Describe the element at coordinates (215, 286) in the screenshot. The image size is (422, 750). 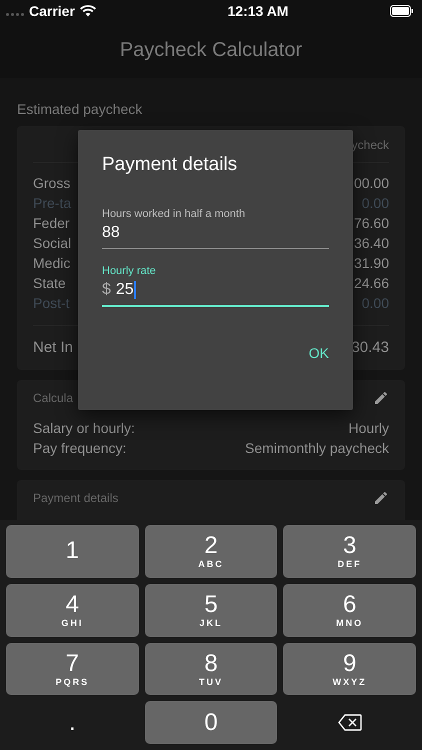
I see `input-field: Hourly rate $ 25` at that location.